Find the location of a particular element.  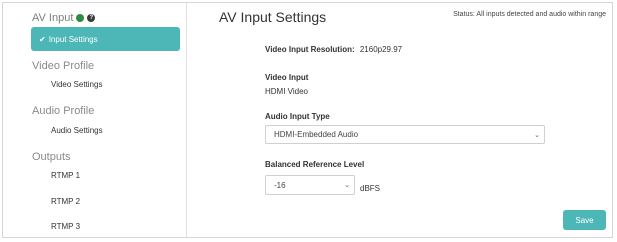

resolution-row: Video Input Resolution: 2160p29.97 is located at coordinates (333, 49).